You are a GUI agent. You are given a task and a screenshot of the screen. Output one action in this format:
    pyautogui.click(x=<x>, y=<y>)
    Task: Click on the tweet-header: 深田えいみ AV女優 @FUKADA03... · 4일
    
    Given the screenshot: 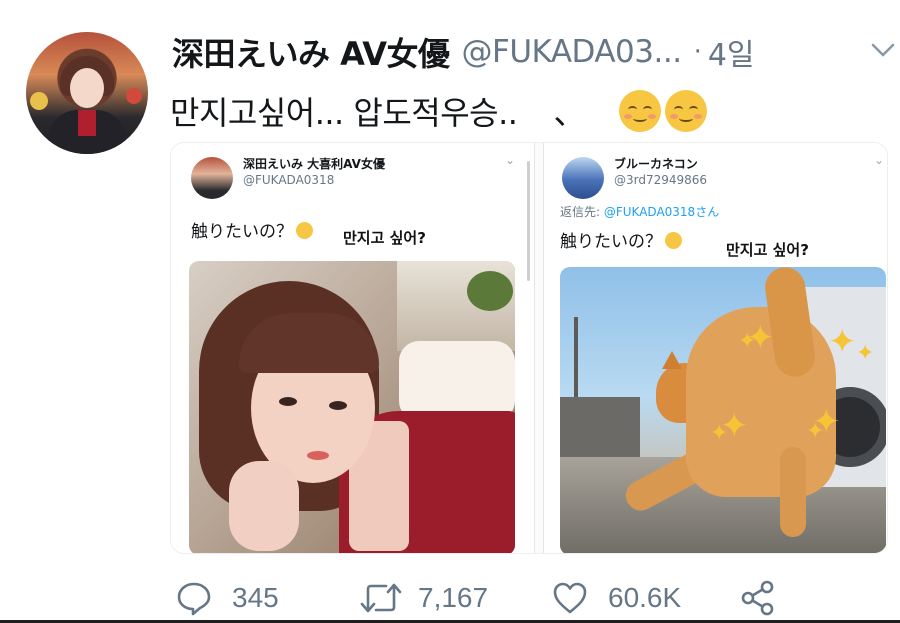 What is the action you would take?
    pyautogui.click(x=463, y=52)
    